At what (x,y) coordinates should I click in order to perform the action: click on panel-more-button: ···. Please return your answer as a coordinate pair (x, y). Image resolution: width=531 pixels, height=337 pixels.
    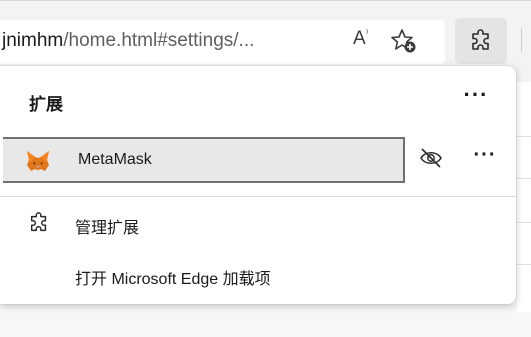
    Looking at the image, I should click on (476, 98).